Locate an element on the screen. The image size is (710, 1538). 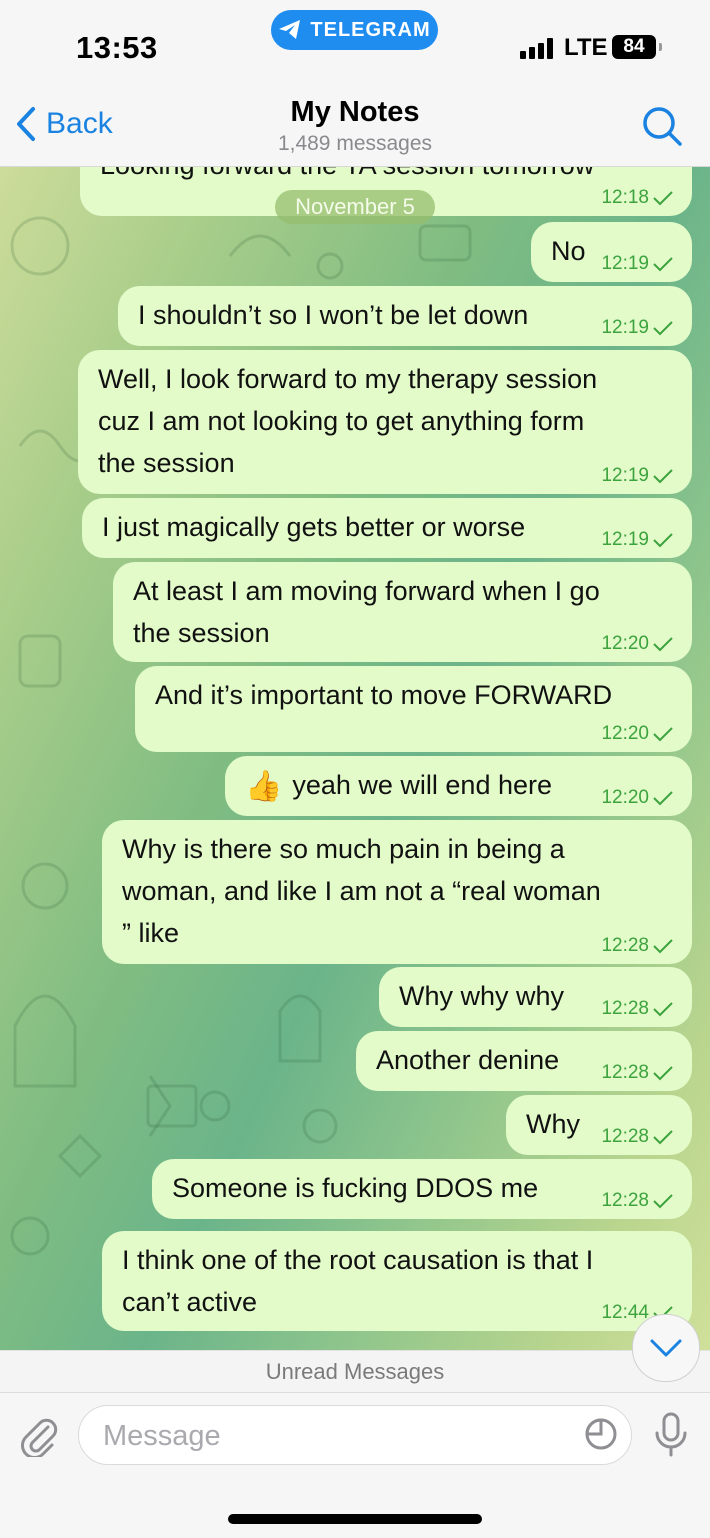
unread-messages-separator: Unread Messages is located at coordinates (355, 1371).